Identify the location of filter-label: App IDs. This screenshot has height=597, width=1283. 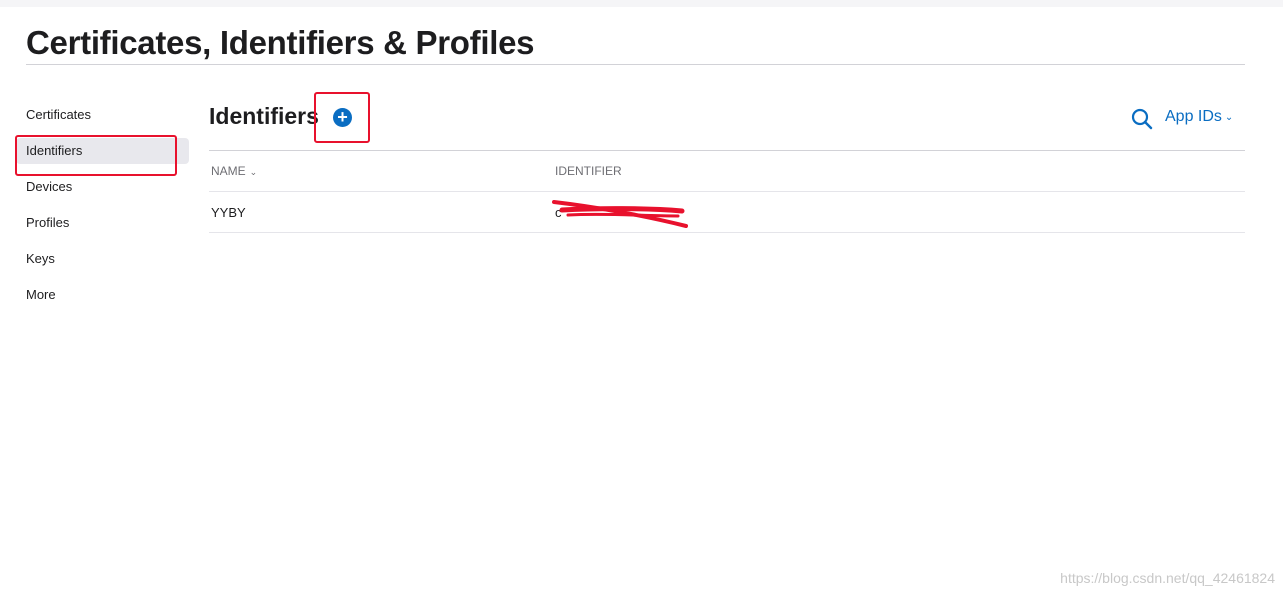
(1193, 116).